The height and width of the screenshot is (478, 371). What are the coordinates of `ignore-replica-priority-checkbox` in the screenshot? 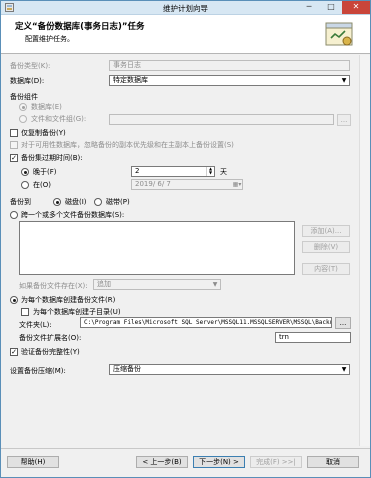 It's located at (14, 145).